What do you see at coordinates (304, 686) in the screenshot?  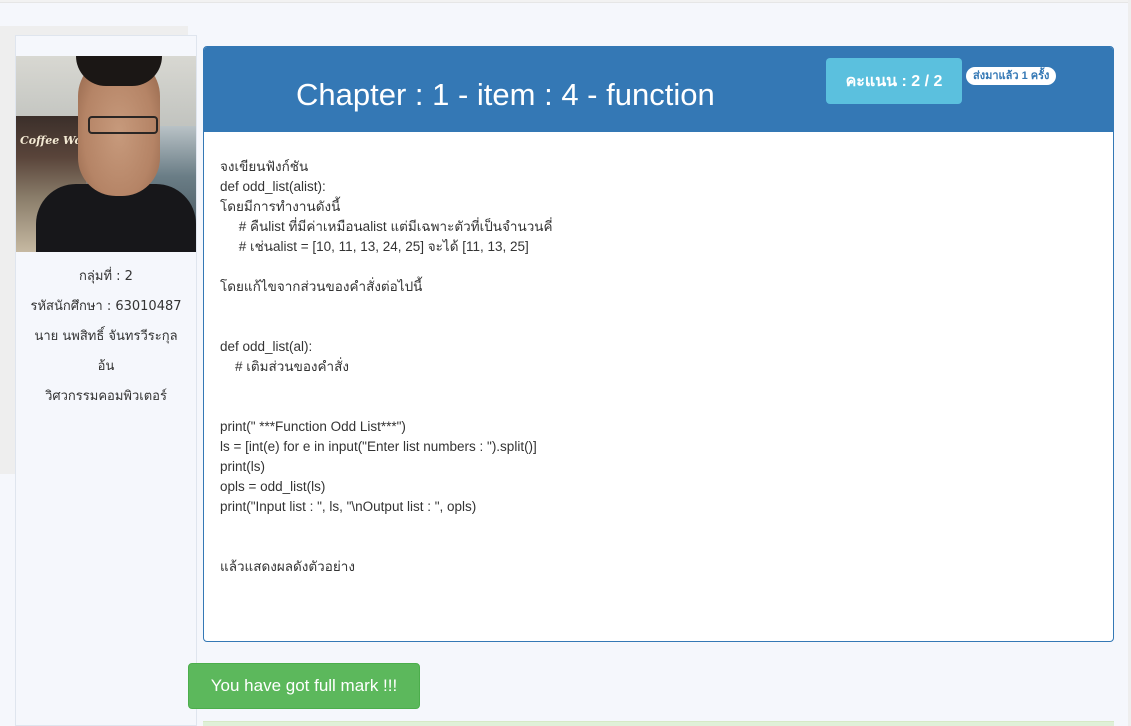 I see `full-mark-alert: You have got full mark !!!` at bounding box center [304, 686].